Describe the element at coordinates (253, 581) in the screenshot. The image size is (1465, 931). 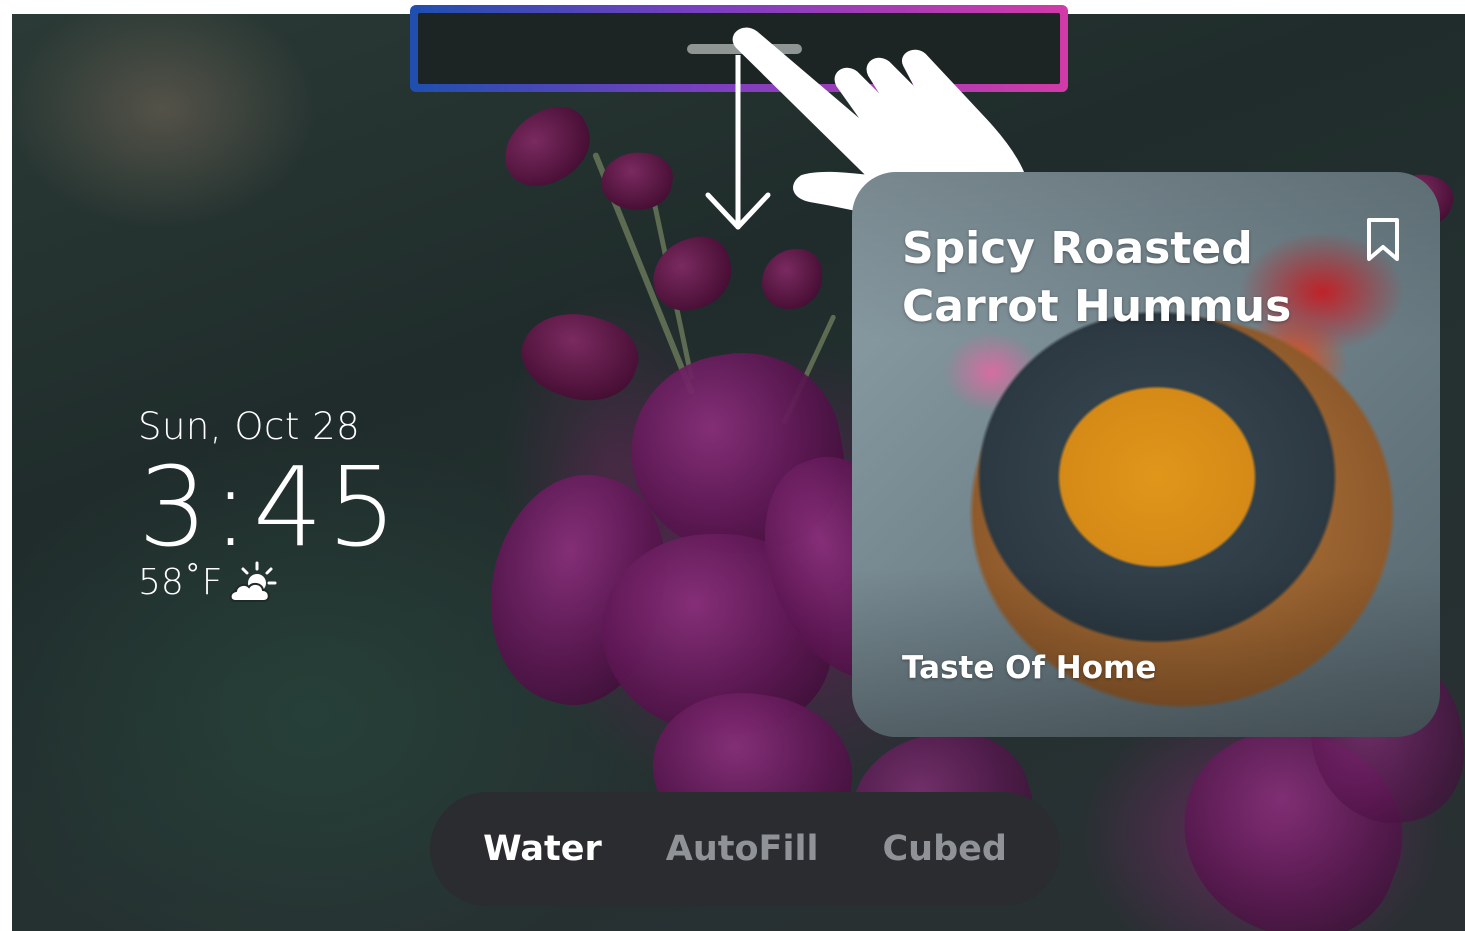
I see `partly-sunny-icon` at that location.